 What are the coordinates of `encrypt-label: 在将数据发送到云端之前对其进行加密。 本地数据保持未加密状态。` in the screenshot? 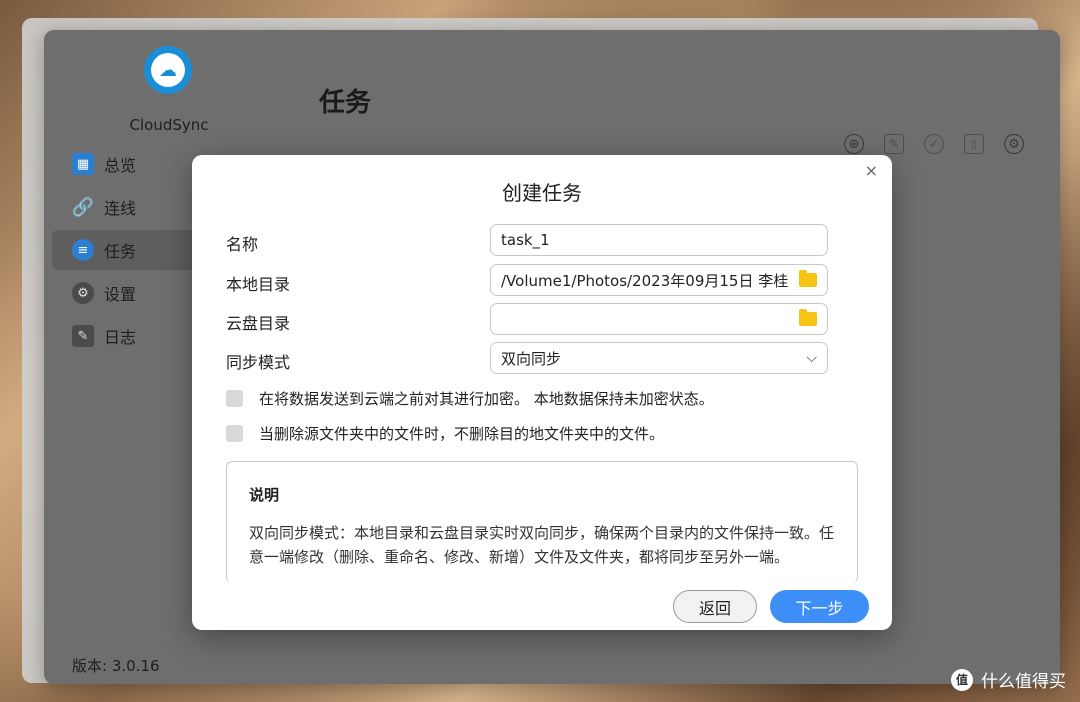 It's located at (486, 399).